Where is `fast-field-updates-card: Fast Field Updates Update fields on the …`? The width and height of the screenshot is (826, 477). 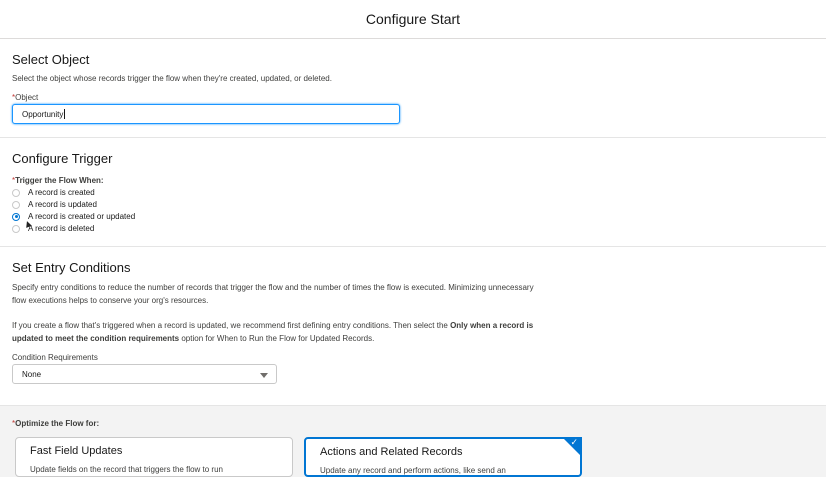 fast-field-updates-card: Fast Field Updates Update fields on the … is located at coordinates (154, 457).